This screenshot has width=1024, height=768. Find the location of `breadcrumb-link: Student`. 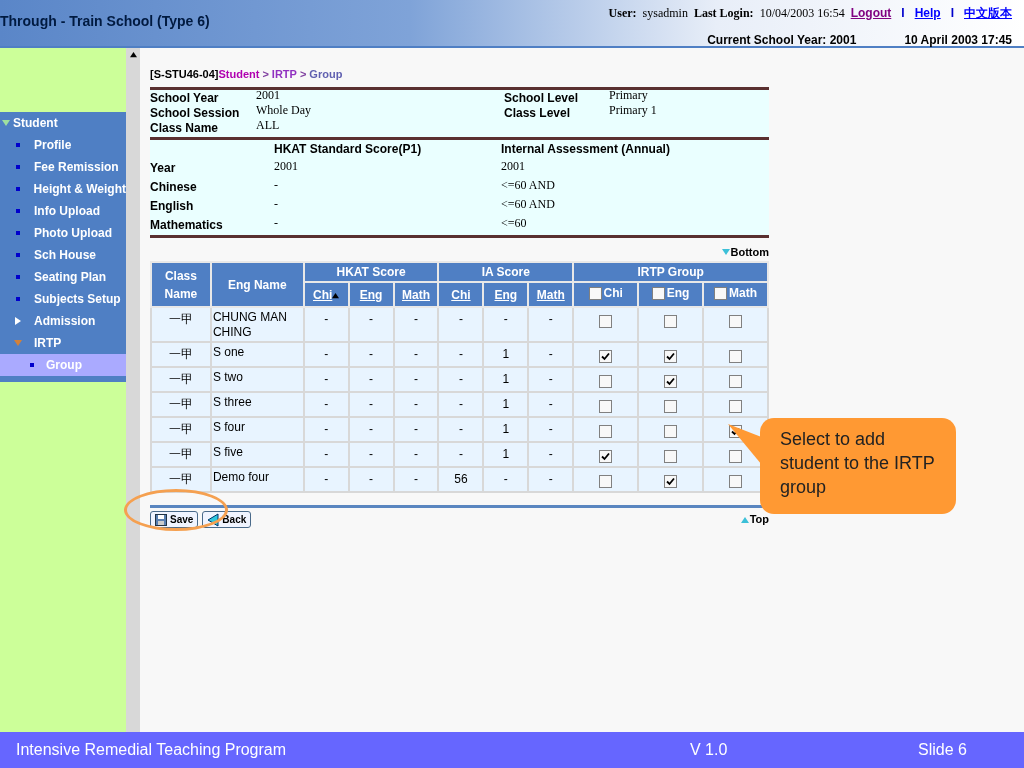

breadcrumb-link: Student is located at coordinates (239, 74).